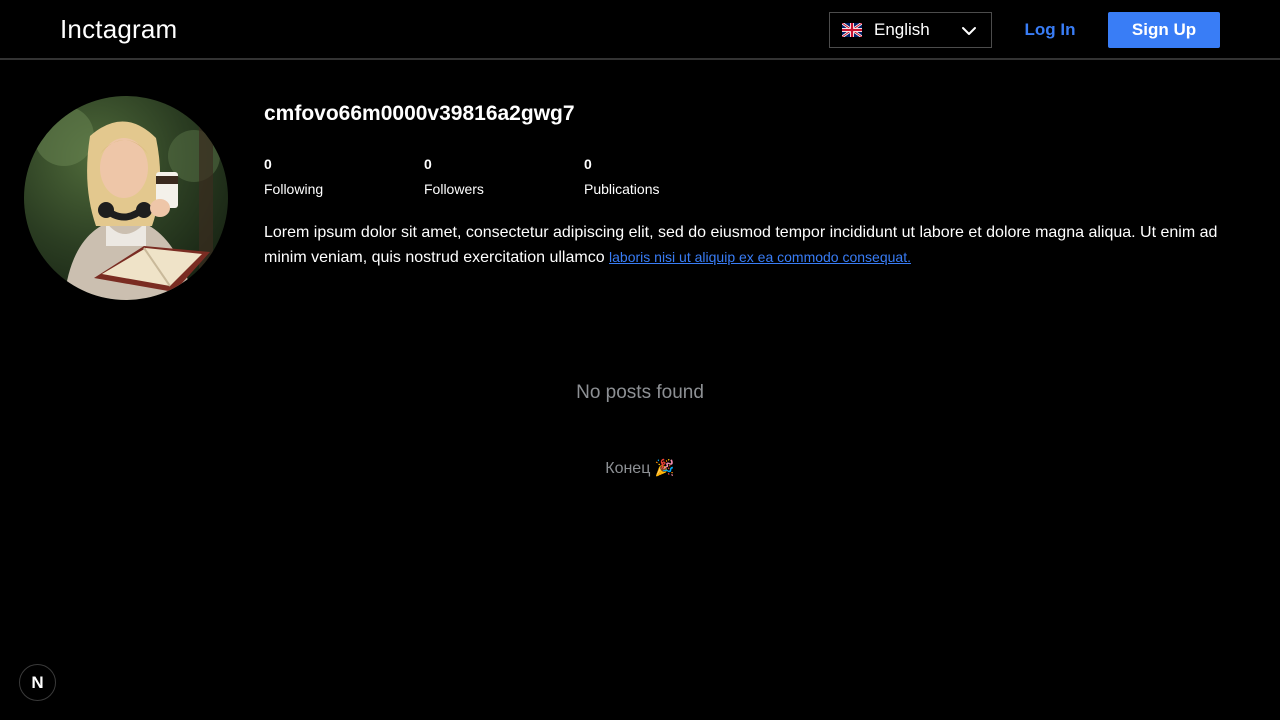 The width and height of the screenshot is (1280, 720). I want to click on language-label: English, so click(902, 29).